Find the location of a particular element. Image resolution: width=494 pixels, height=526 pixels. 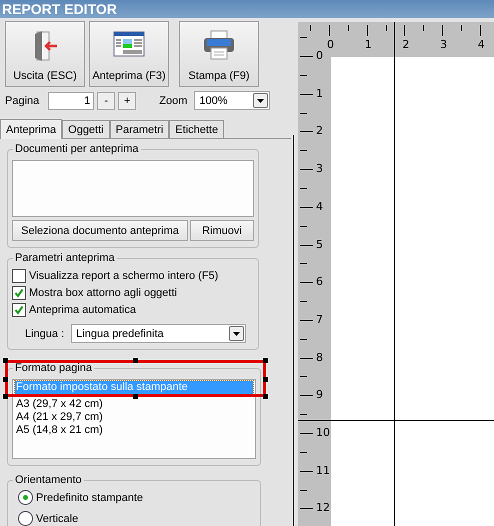

group-title: Orientamento is located at coordinates (48, 480).